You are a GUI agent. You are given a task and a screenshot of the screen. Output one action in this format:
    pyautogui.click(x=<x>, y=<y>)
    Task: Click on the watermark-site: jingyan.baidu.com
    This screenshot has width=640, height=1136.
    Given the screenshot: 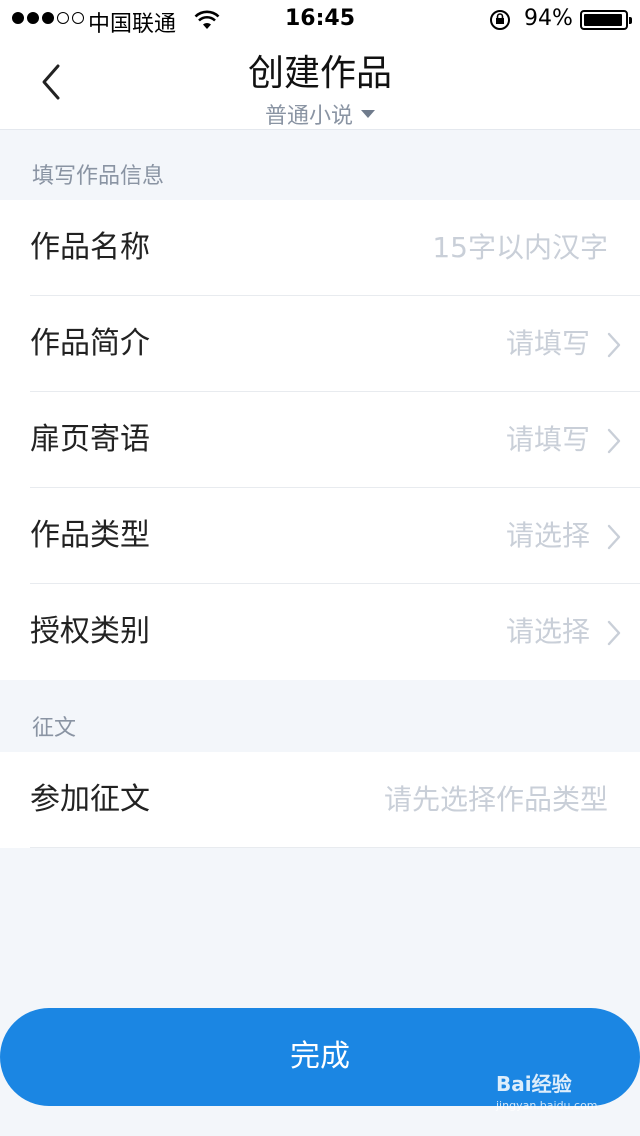 What is the action you would take?
    pyautogui.click(x=547, y=1105)
    